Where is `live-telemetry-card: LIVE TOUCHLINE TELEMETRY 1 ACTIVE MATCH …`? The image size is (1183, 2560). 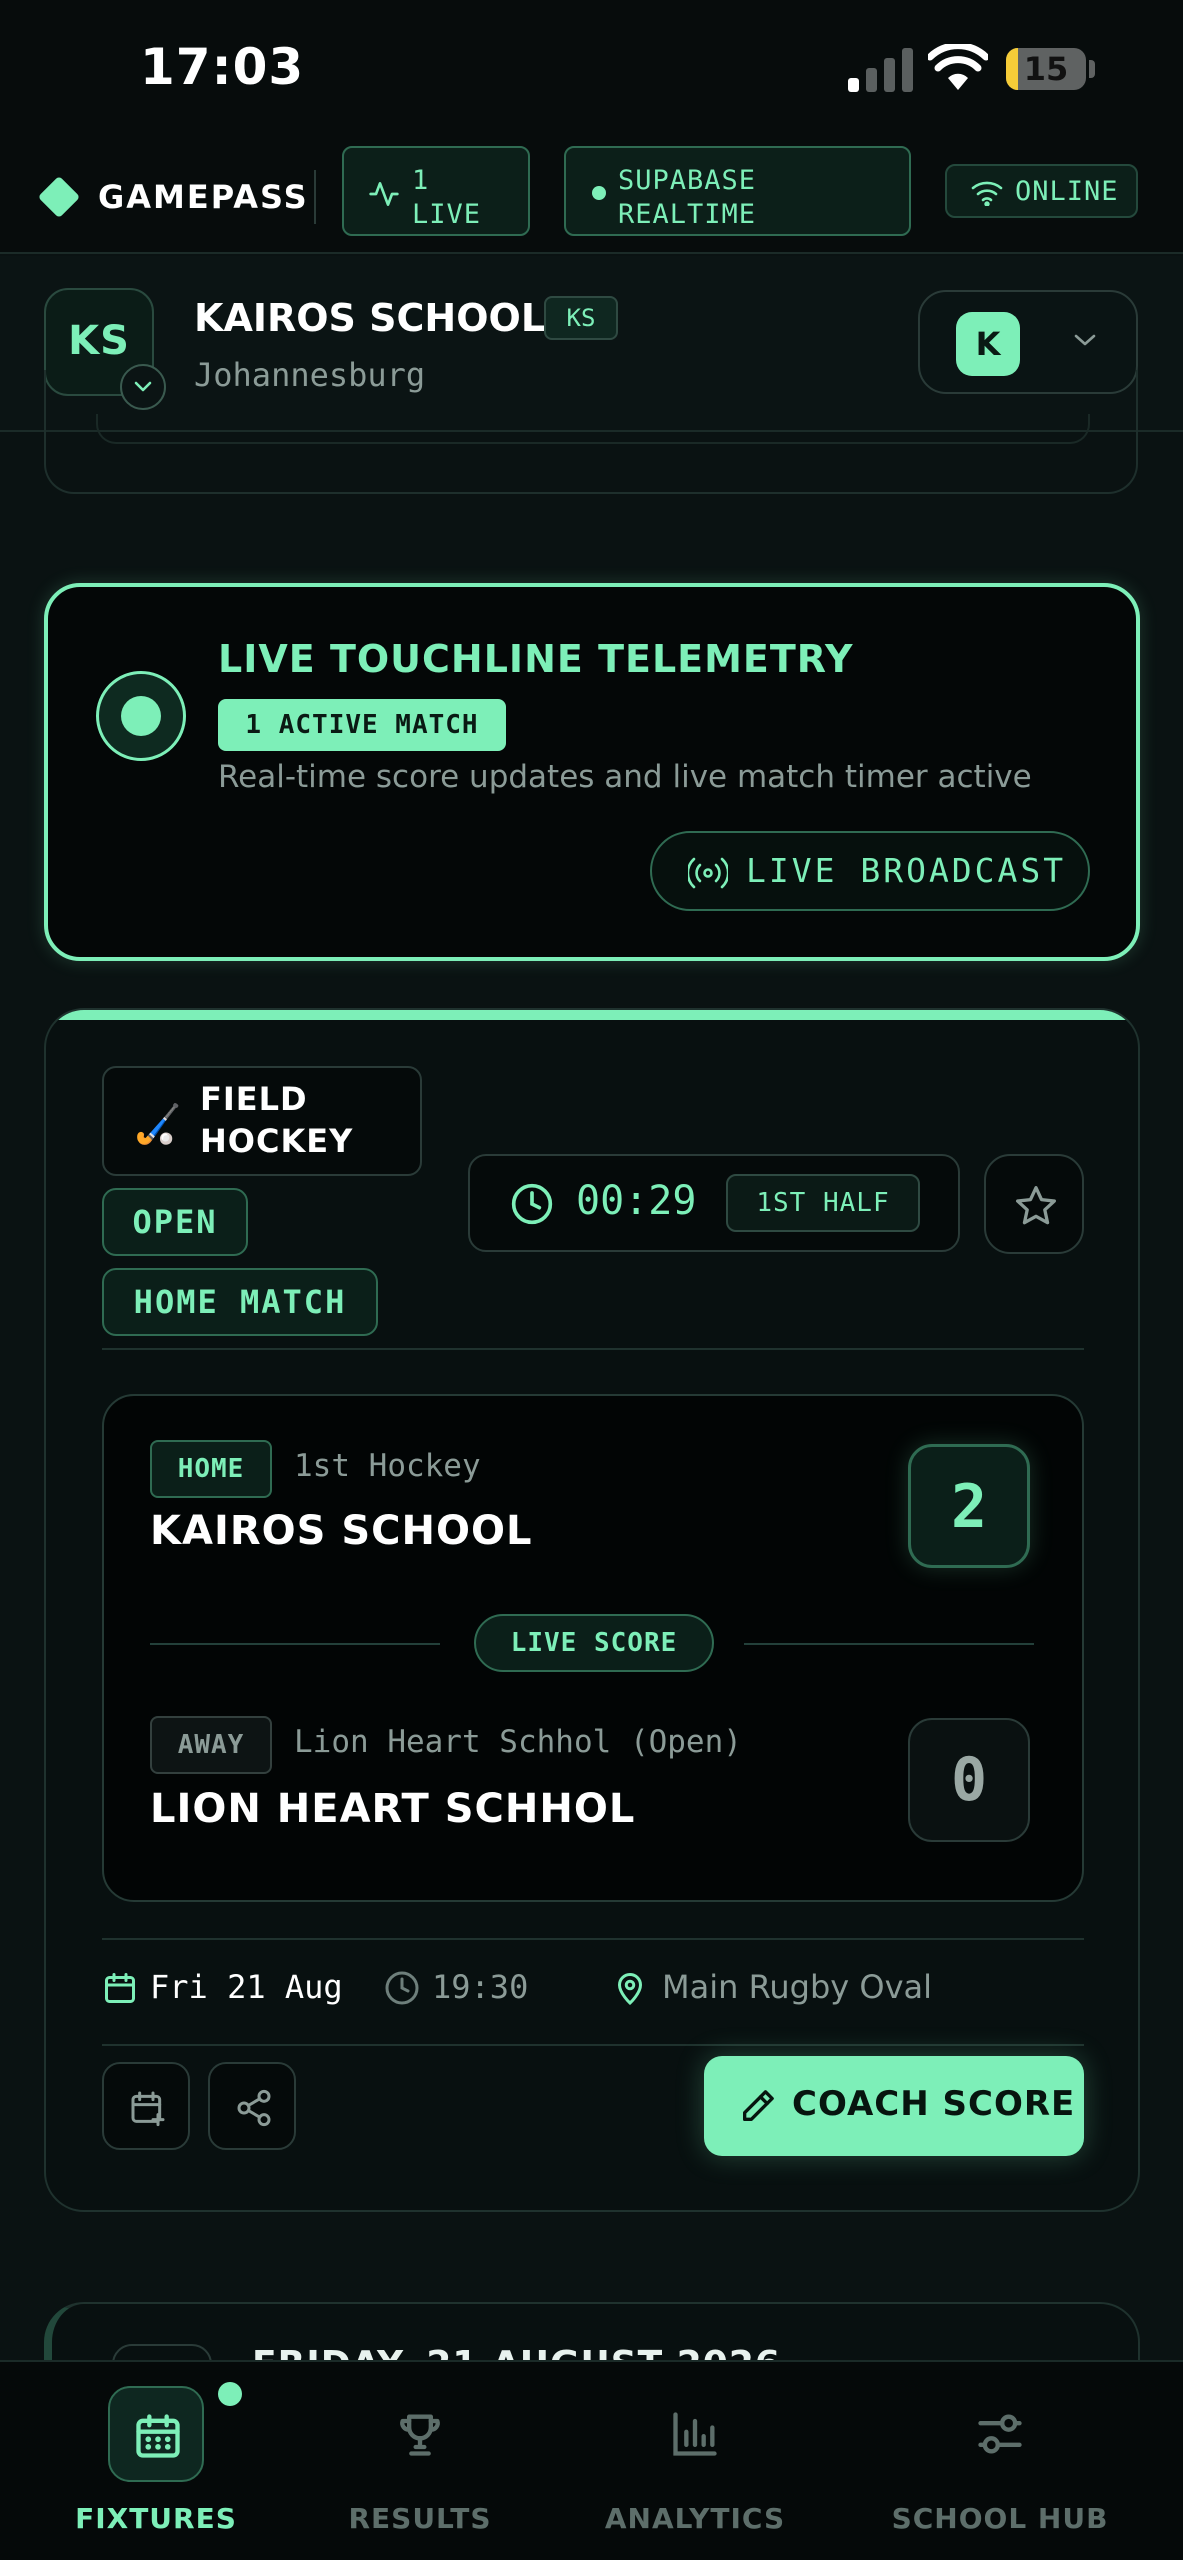 live-telemetry-card: LIVE TOUCHLINE TELEMETRY 1 ACTIVE MATCH … is located at coordinates (592, 772).